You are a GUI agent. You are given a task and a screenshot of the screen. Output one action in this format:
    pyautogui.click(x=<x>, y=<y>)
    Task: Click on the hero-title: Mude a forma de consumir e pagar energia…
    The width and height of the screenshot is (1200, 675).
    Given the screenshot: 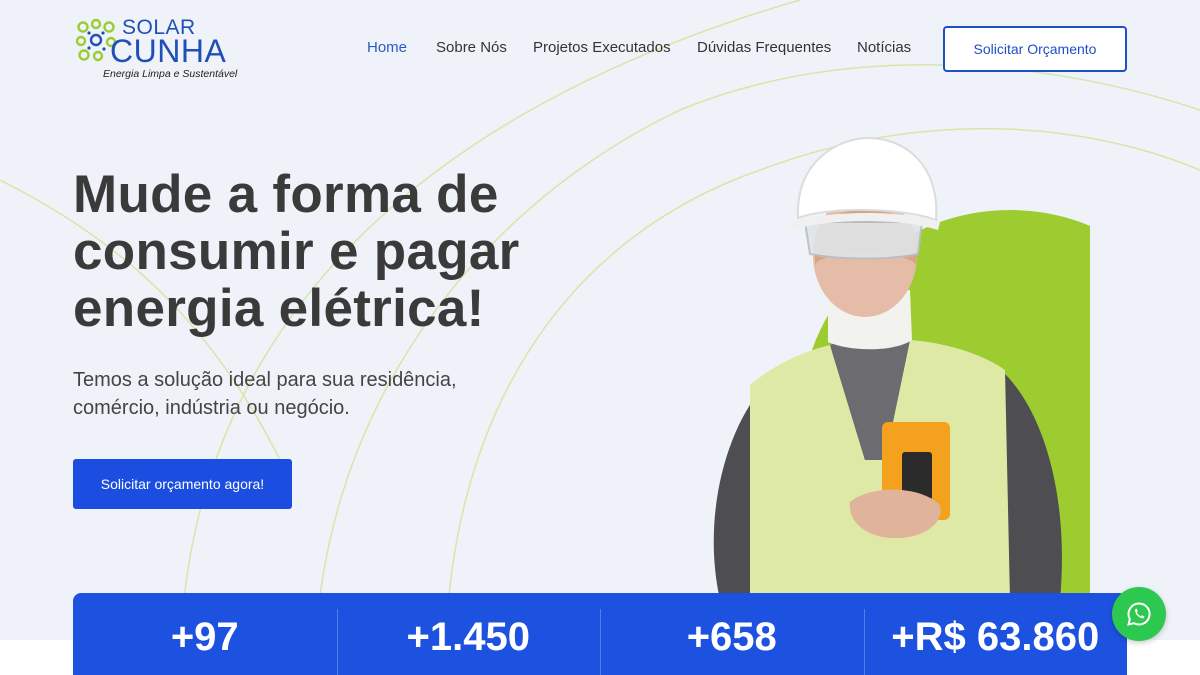 What is the action you would take?
    pyautogui.click(x=353, y=251)
    